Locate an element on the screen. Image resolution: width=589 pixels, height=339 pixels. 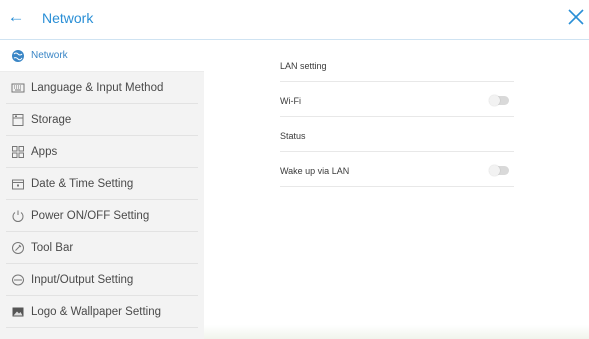
power-icon is located at coordinates (18, 216).